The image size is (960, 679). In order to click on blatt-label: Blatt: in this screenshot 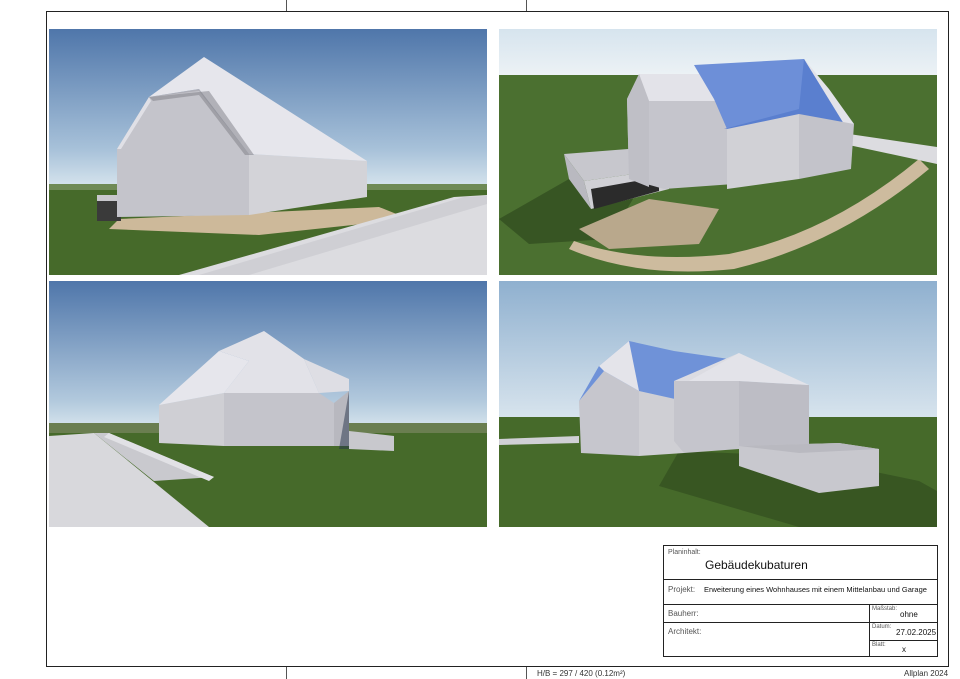, I will do `click(879, 645)`.